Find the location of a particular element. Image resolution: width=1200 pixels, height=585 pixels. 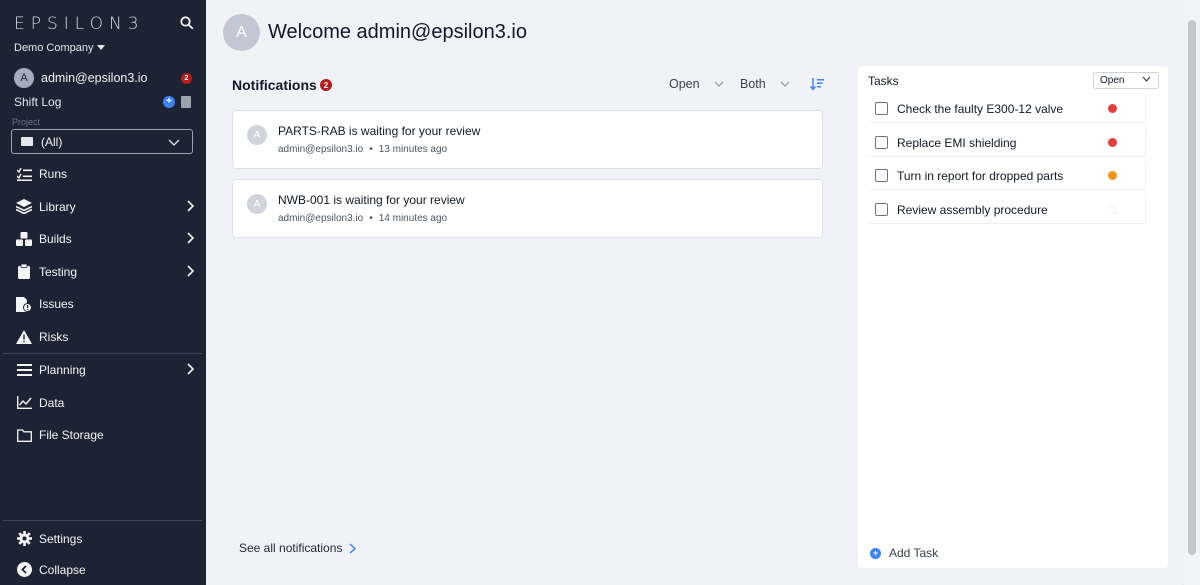

sidebar-footer: Settings Collapse is located at coordinates (103, 552).